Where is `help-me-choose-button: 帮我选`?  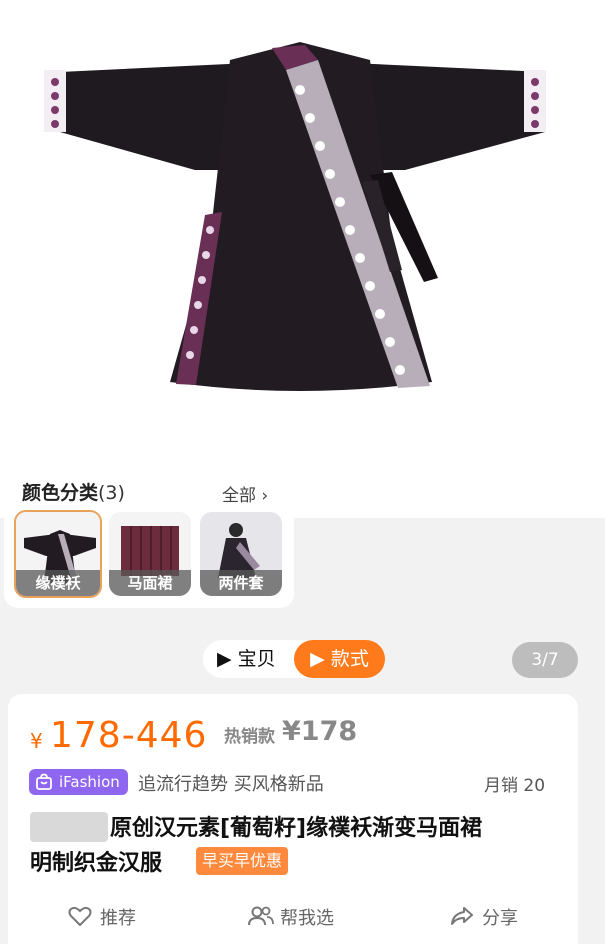 help-me-choose-button: 帮我选 is located at coordinates (298, 916).